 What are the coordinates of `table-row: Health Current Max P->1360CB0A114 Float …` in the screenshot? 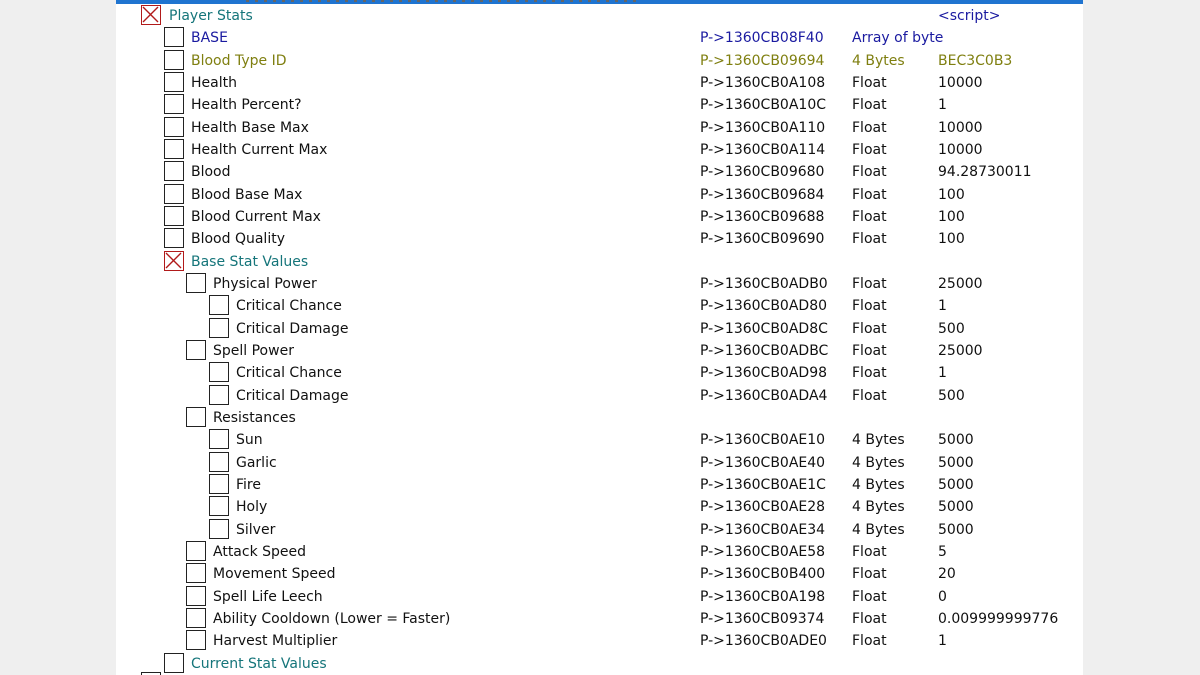 It's located at (599, 149).